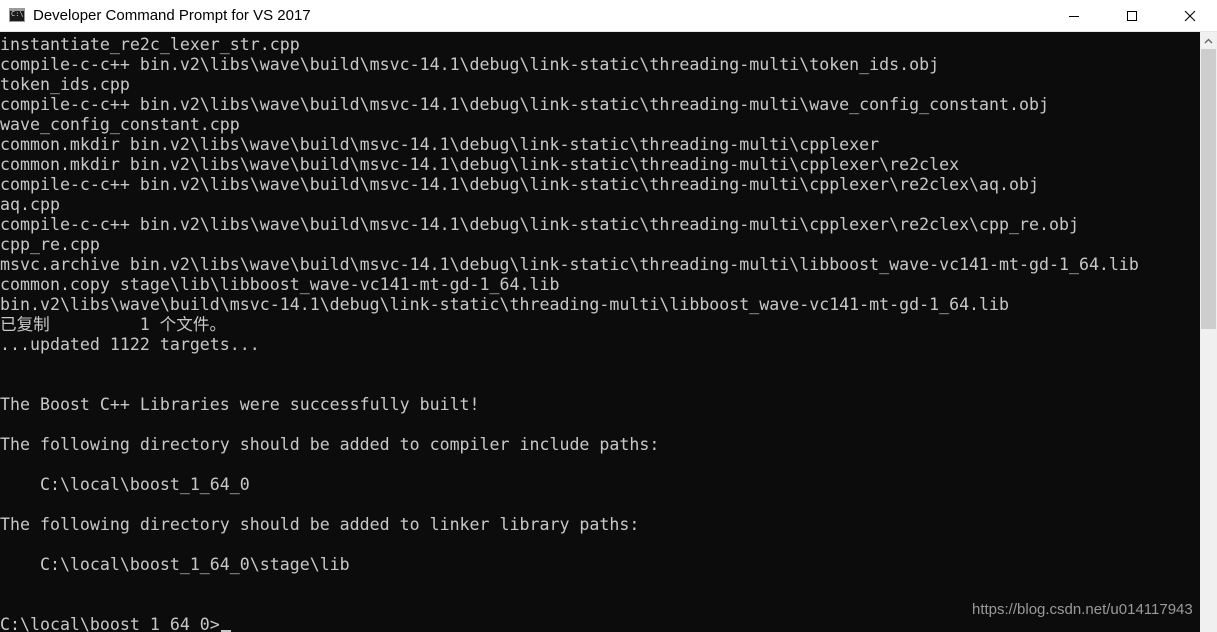 This screenshot has height=632, width=1217. I want to click on console-line: C:\local\boost_1_64_0, so click(125, 484).